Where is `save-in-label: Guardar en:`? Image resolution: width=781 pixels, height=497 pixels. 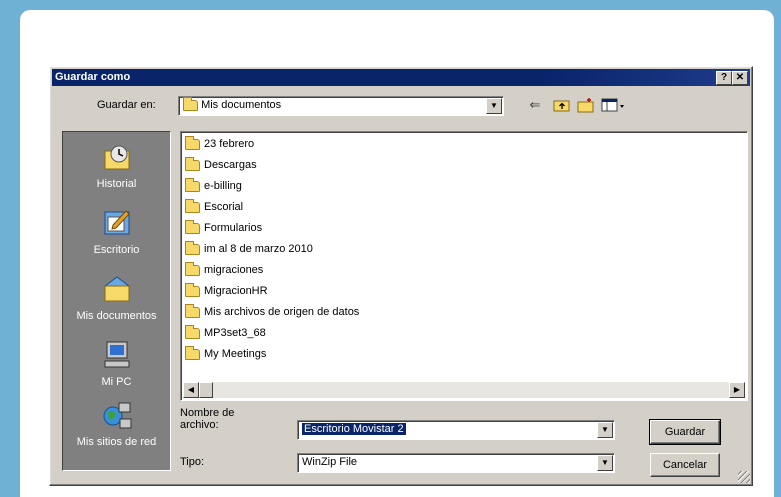 save-in-label: Guardar en: is located at coordinates (126, 105).